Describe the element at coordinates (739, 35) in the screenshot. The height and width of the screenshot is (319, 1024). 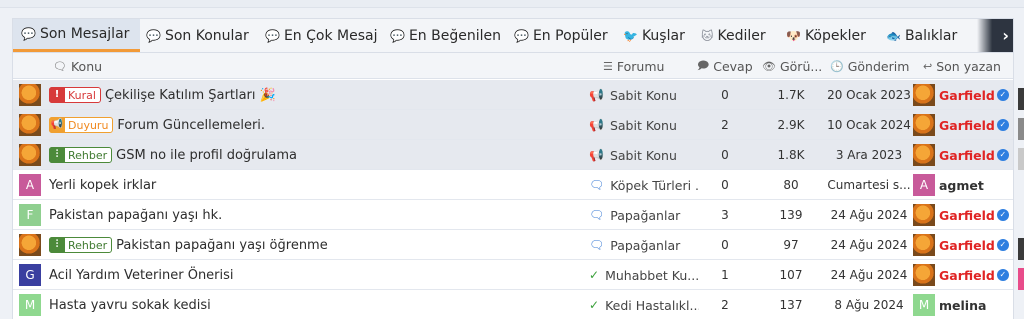
I see `tab-kediler: 🐱 Kediler` at that location.